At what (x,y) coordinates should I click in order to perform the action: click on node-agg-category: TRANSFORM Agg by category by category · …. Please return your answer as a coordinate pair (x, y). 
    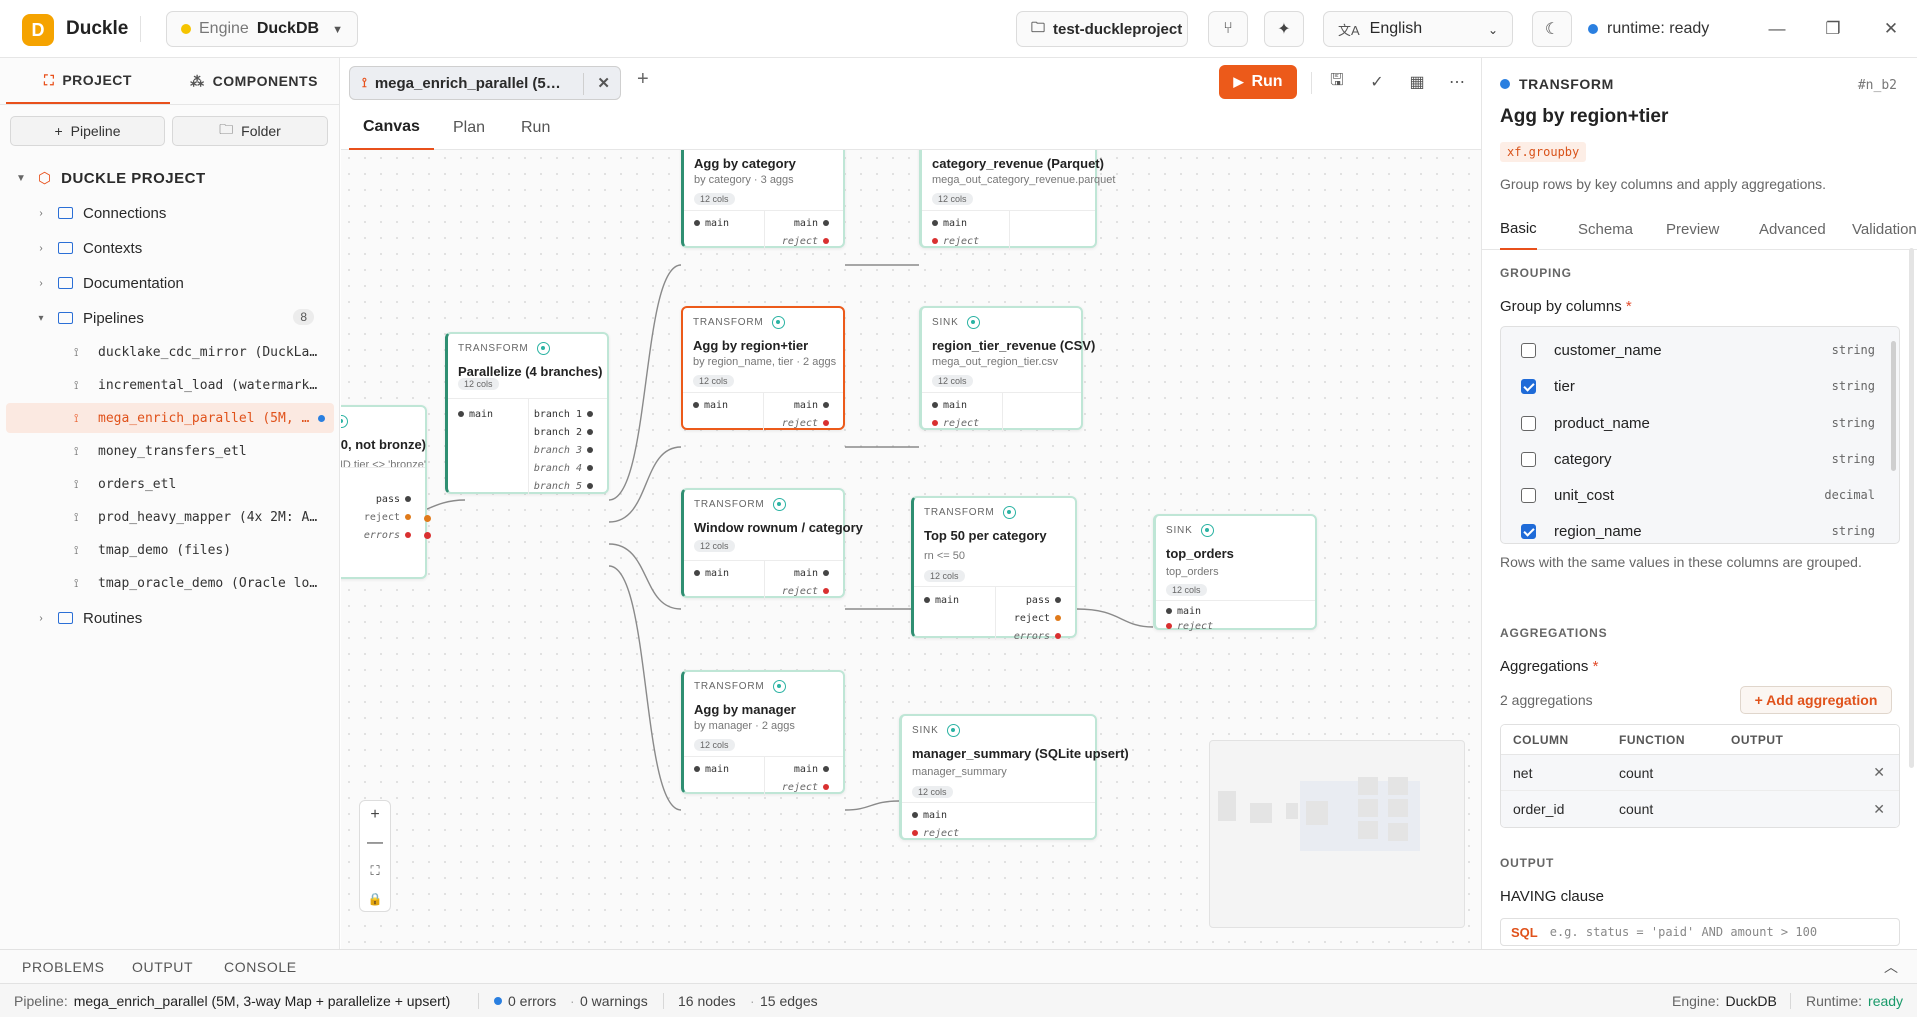
    Looking at the image, I should click on (763, 200).